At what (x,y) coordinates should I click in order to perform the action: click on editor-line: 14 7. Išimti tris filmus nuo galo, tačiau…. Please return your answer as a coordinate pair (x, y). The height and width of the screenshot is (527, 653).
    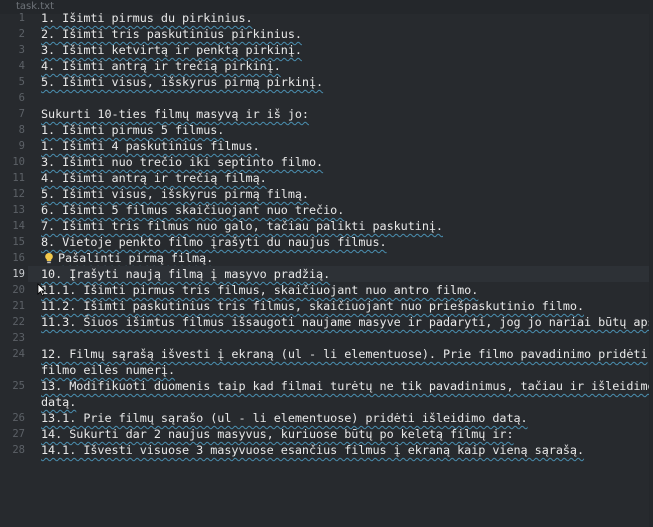
    Looking at the image, I should click on (326, 226).